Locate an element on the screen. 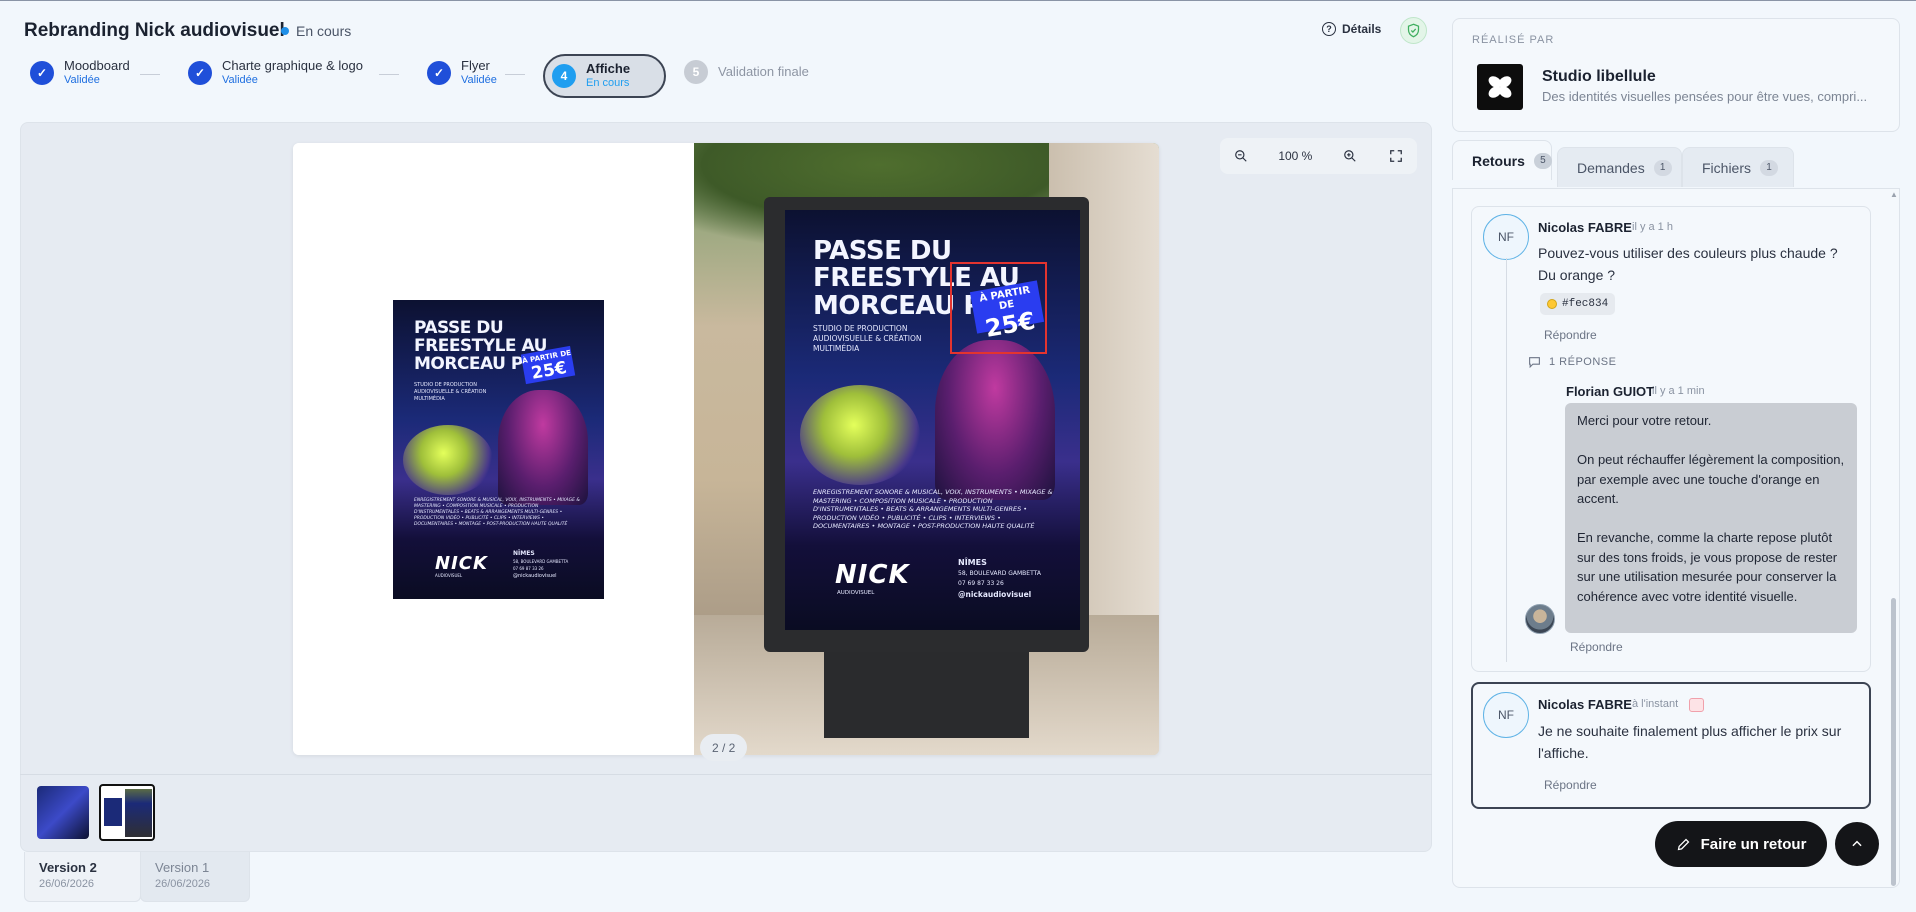  poster-microphone is located at coordinates (448, 460).